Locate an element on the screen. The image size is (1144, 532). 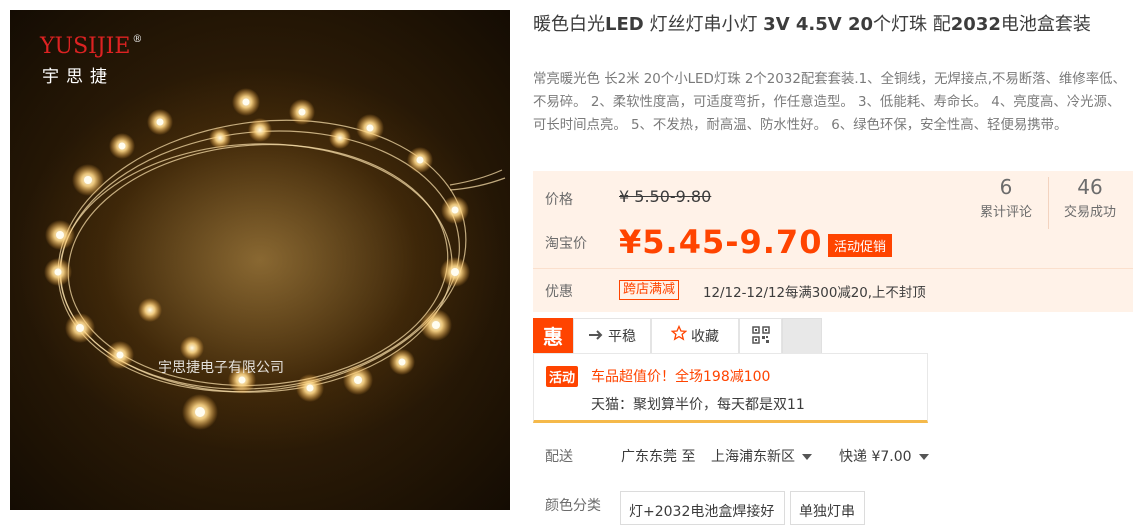
activity-promo-link: 车品超值价！全场198减100 is located at coordinates (680, 376).